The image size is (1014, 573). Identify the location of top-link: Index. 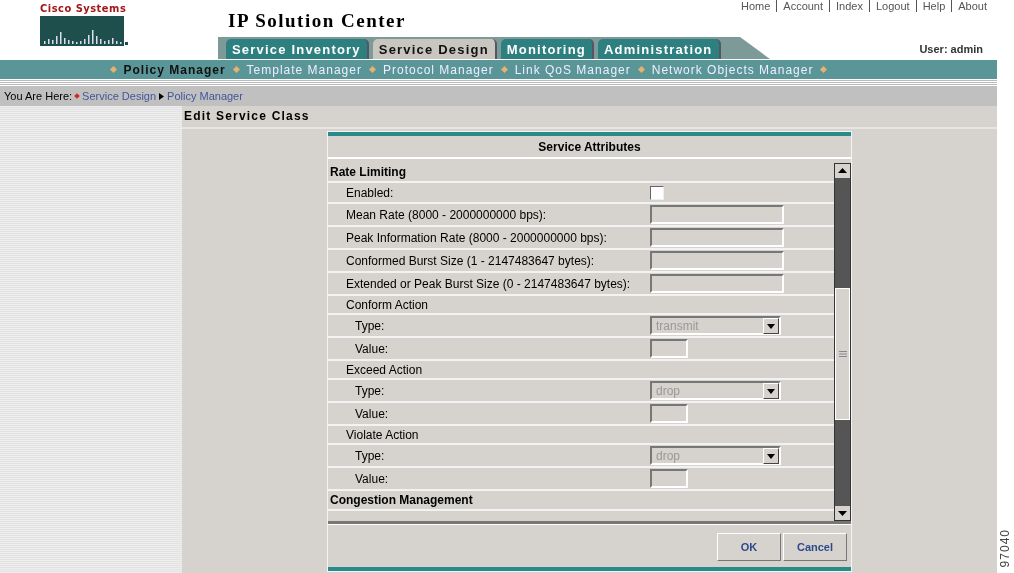
(849, 6).